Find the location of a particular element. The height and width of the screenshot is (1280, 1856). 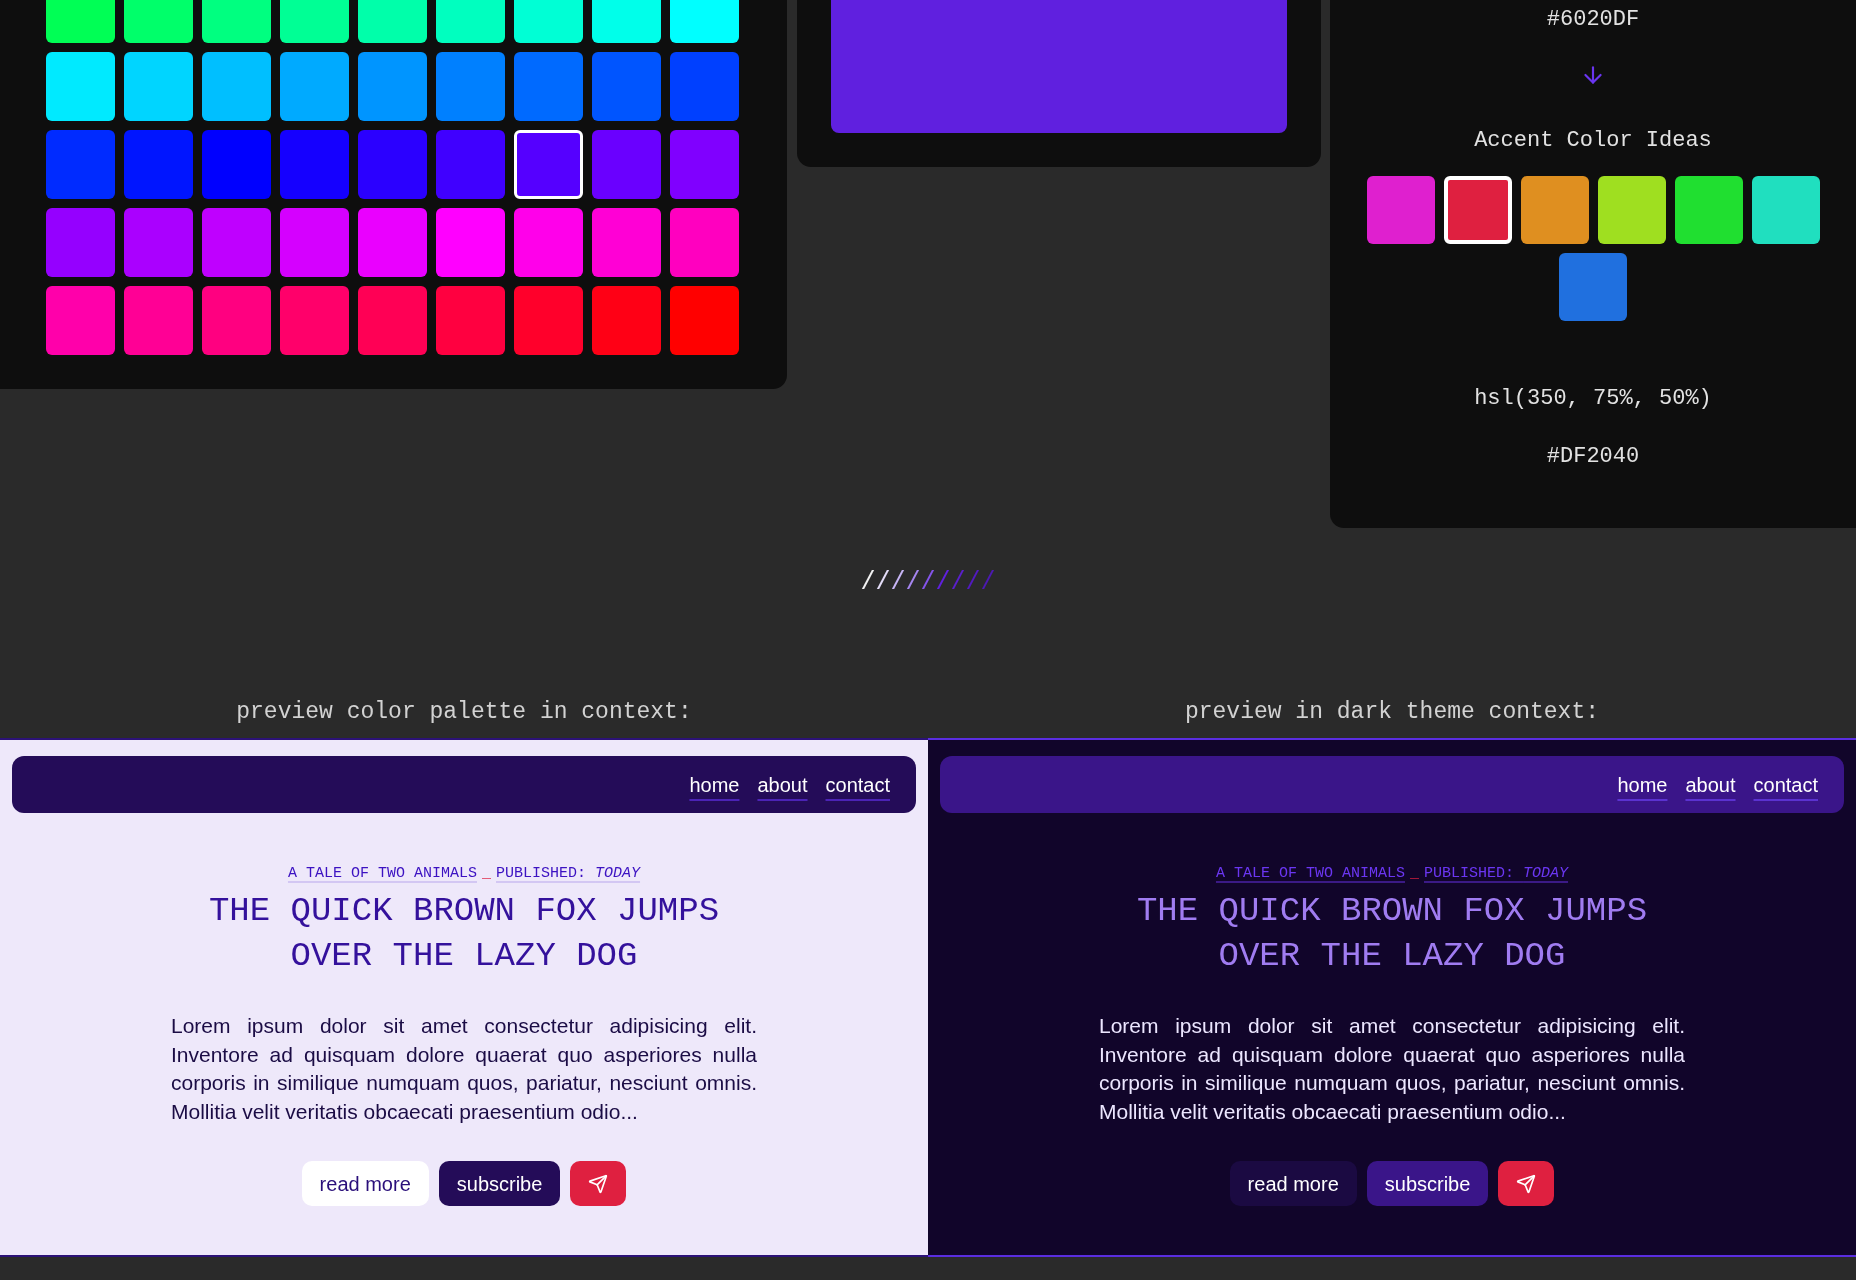

base-hex-text: #6020DF is located at coordinates (1593, 20).